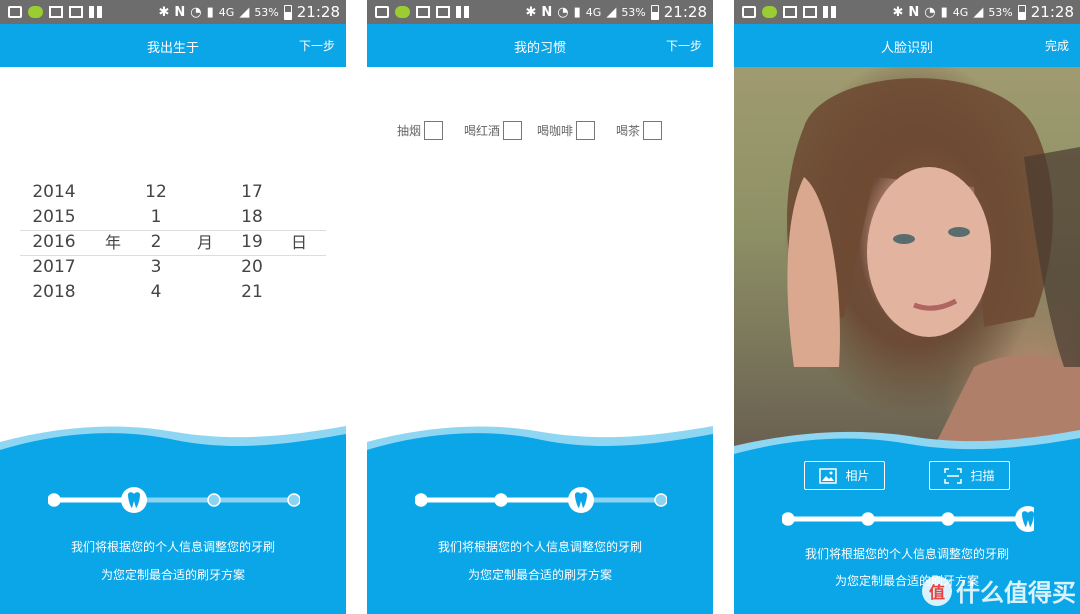  I want to click on day-option: 19, so click(252, 242).